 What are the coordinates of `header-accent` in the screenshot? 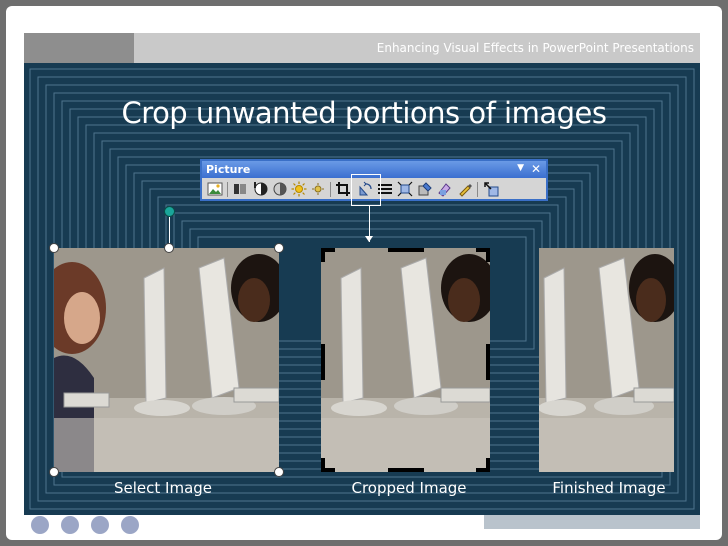 It's located at (79, 48).